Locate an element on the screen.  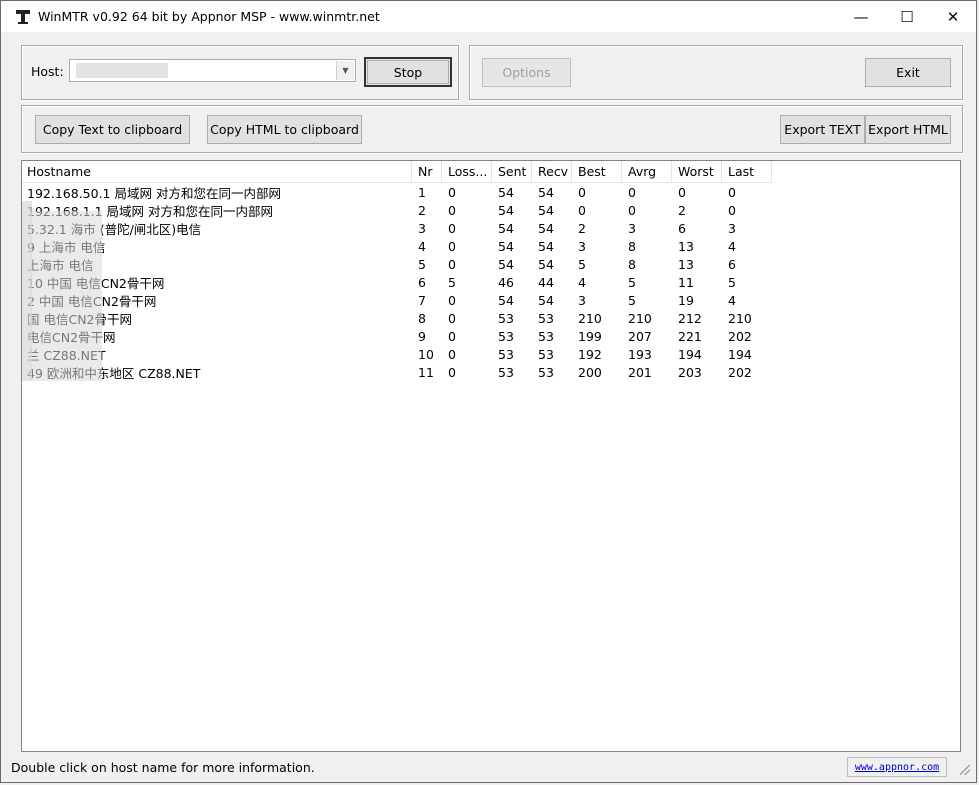
cell-nr: 10 is located at coordinates (426, 354).